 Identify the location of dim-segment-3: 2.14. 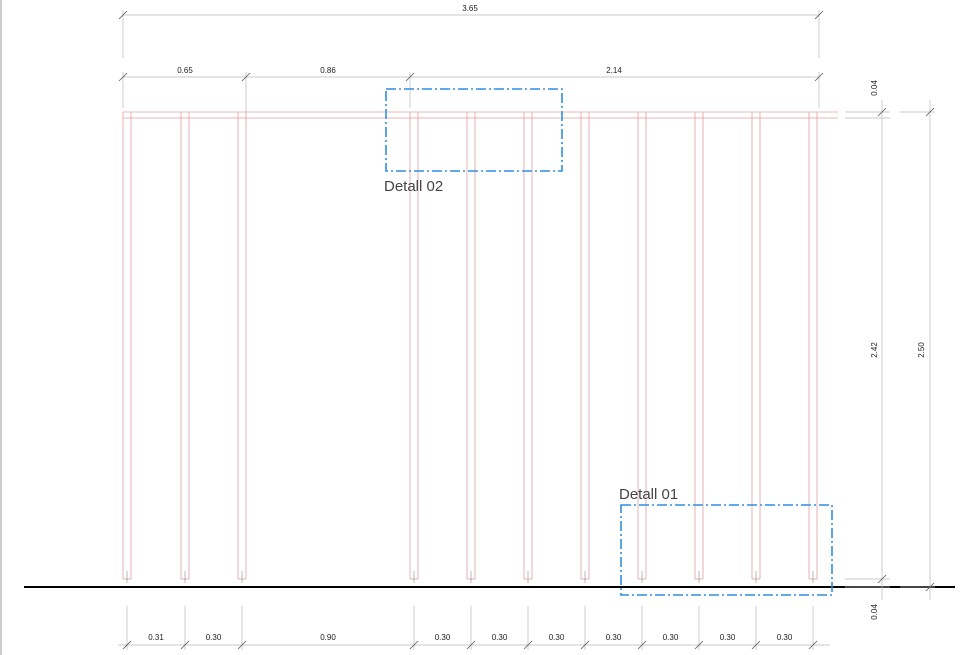
(614, 70).